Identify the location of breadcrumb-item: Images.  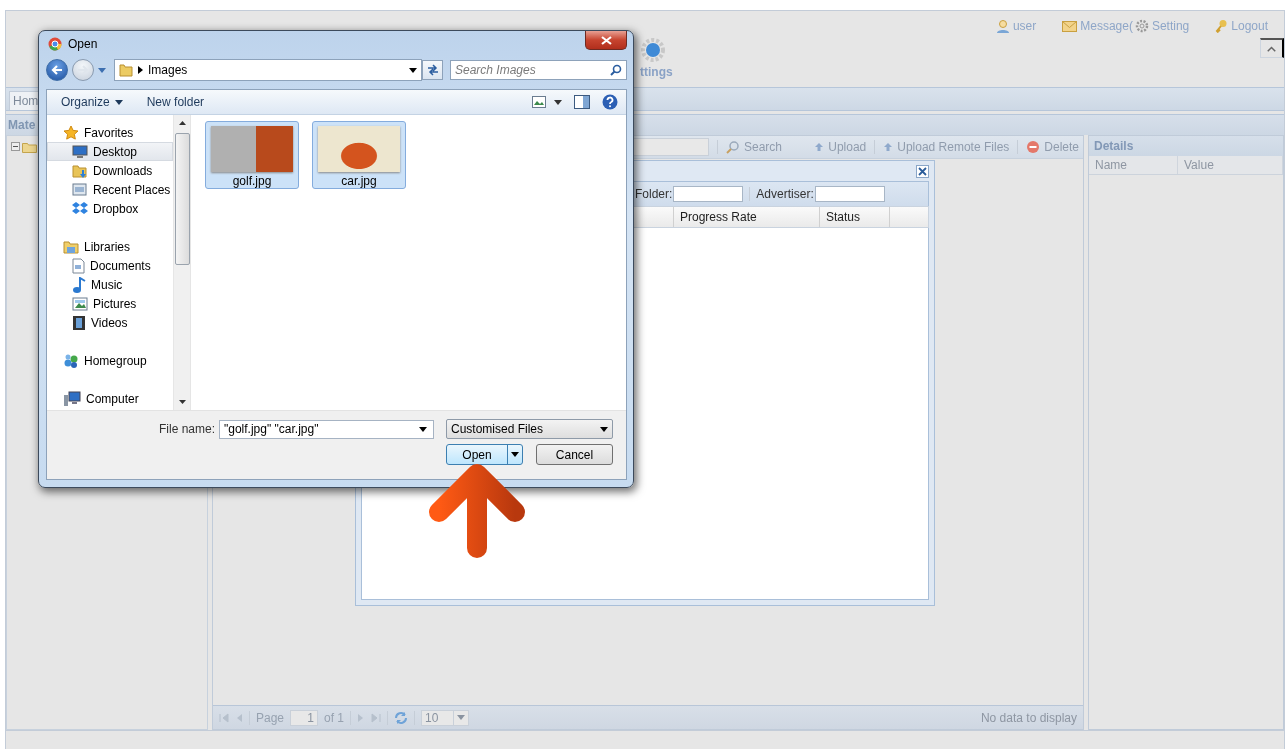
(168, 70).